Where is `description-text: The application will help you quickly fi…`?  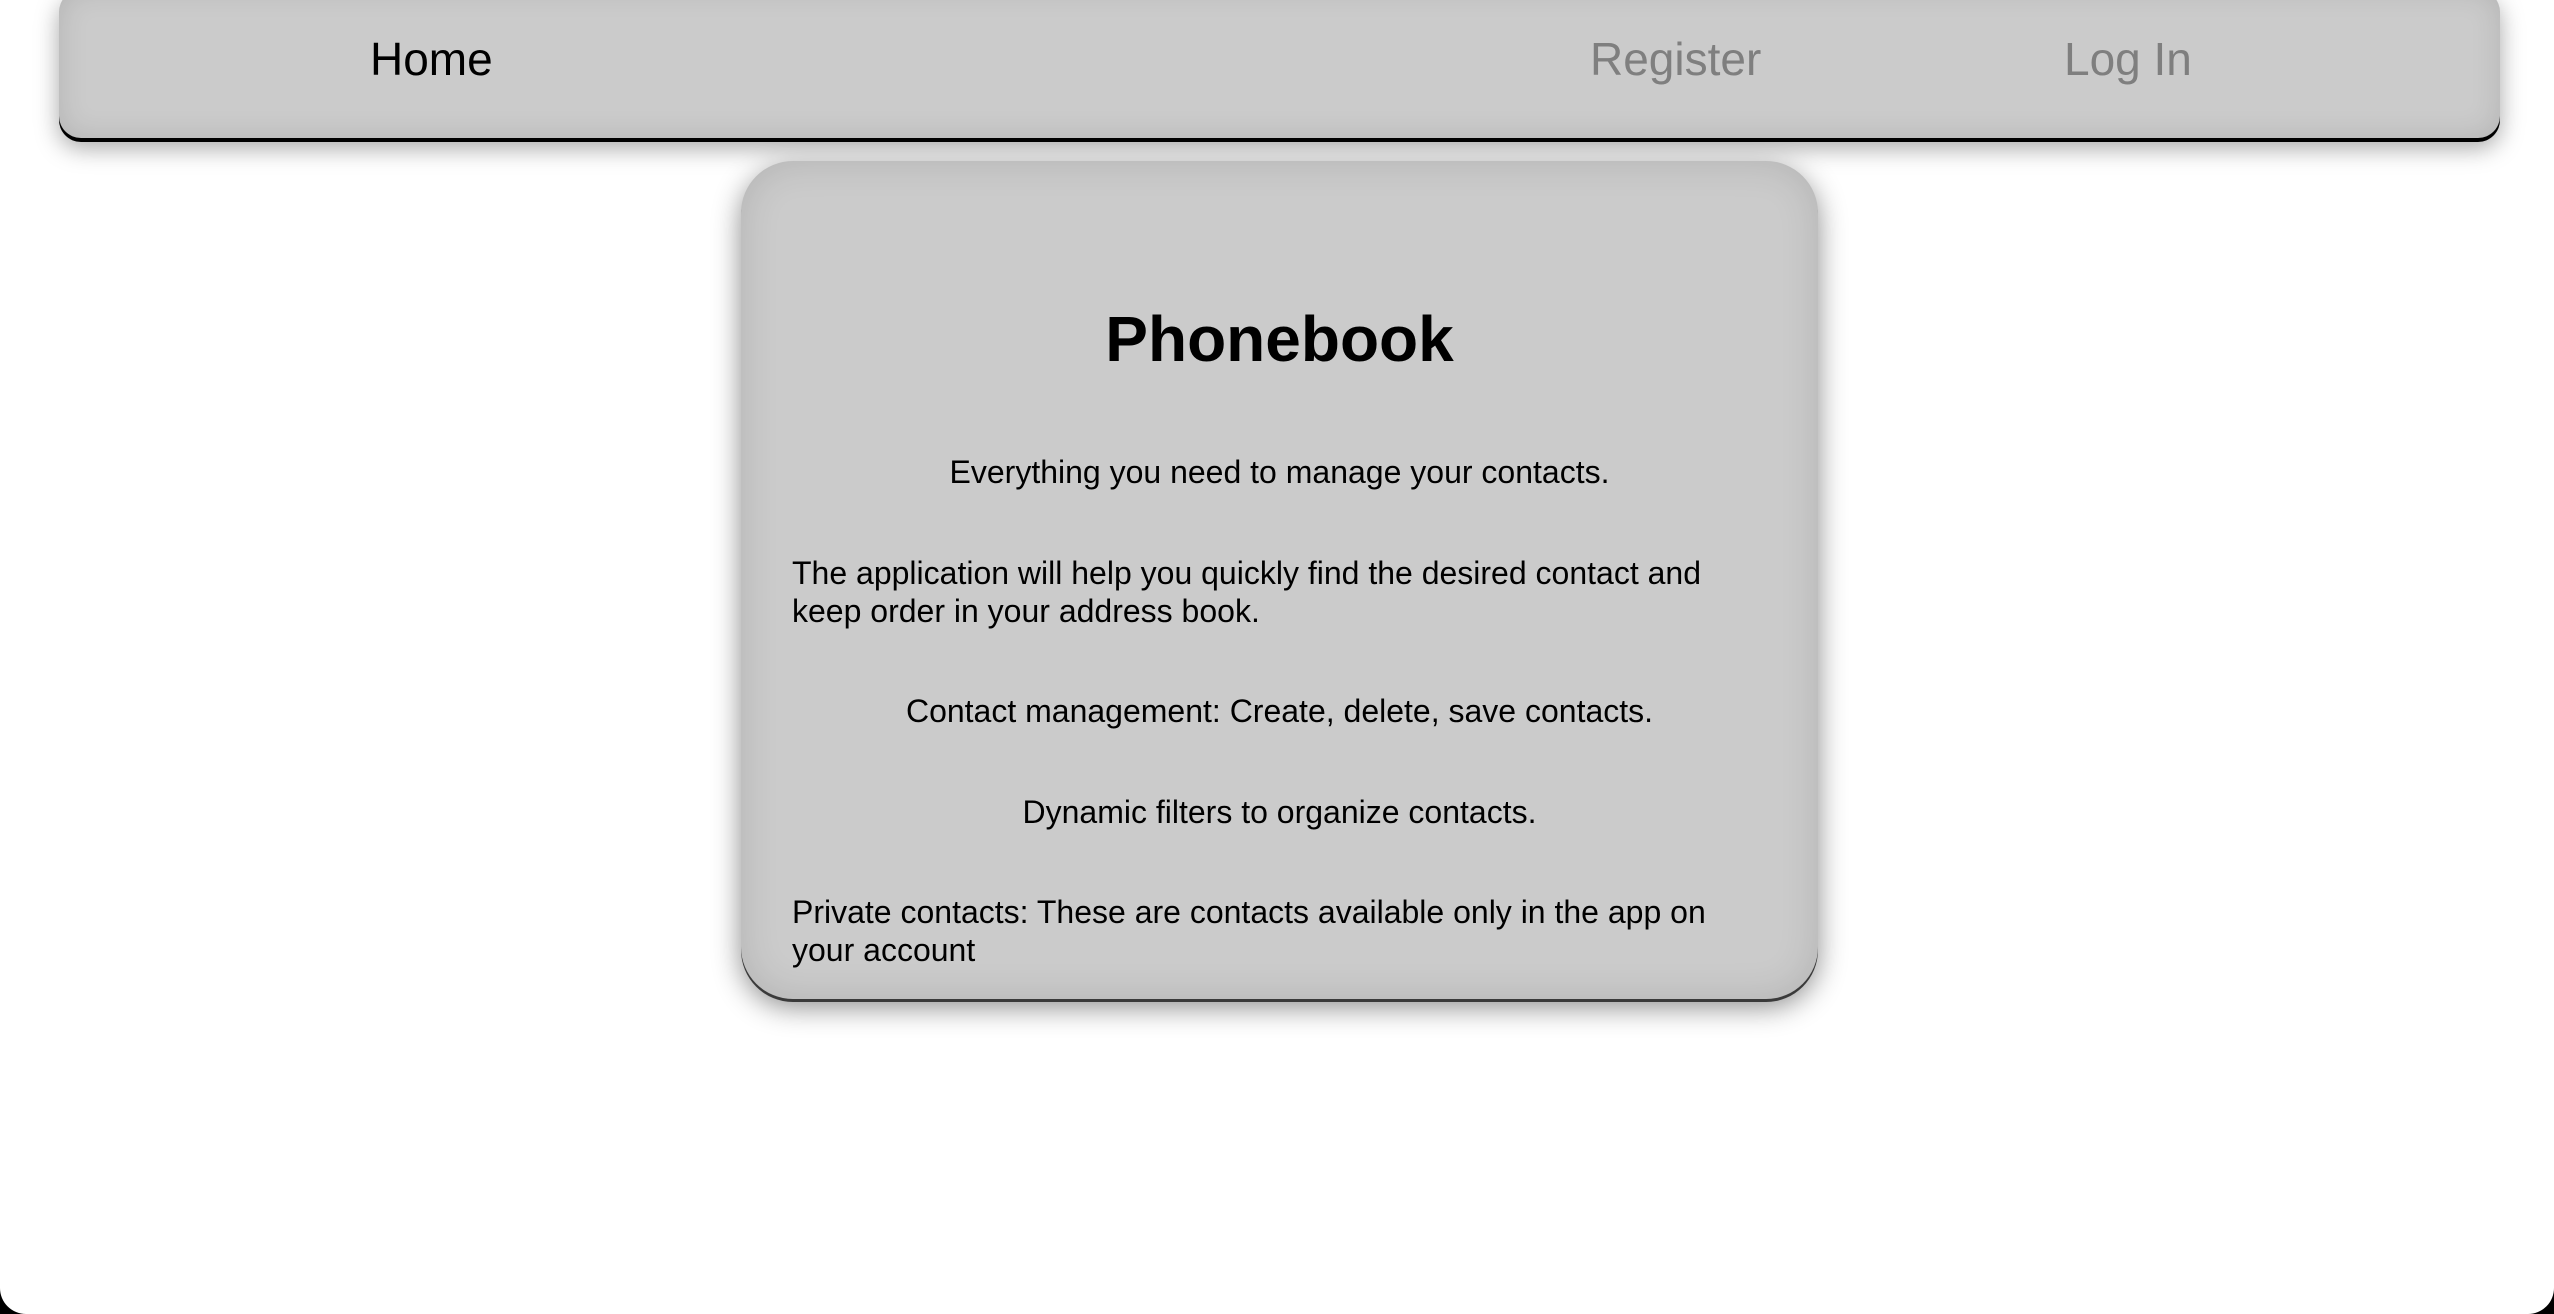
description-text: The application will help you quickly fi… is located at coordinates (1246, 592).